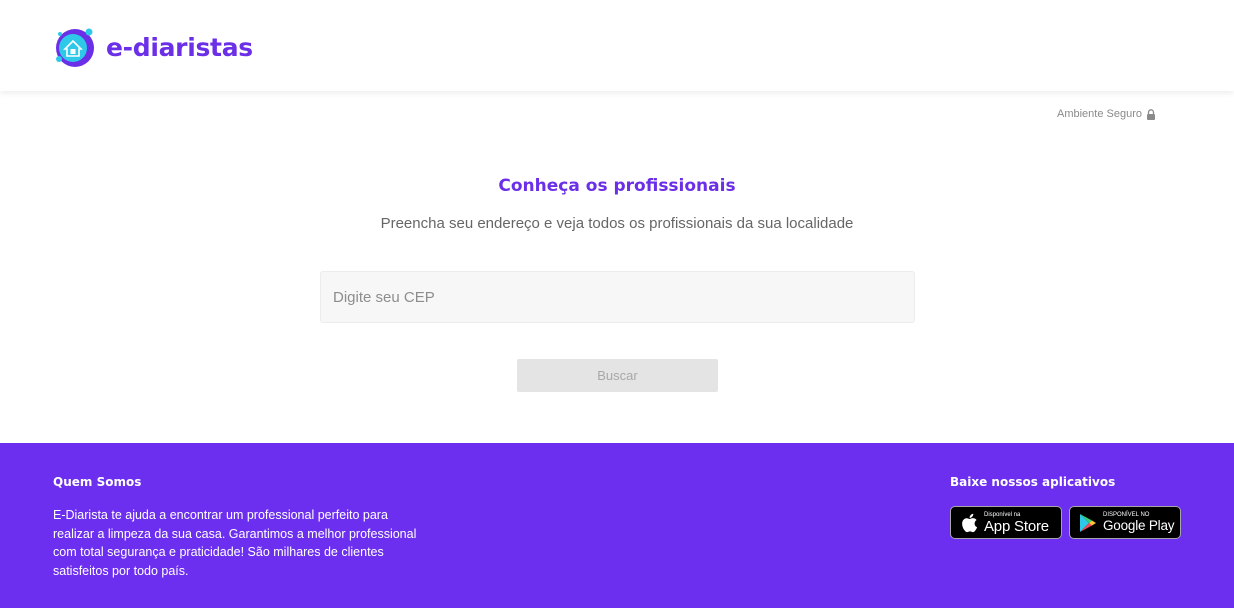 This screenshot has width=1234, height=608. What do you see at coordinates (617, 375) in the screenshot?
I see `search-button: Buscar` at bounding box center [617, 375].